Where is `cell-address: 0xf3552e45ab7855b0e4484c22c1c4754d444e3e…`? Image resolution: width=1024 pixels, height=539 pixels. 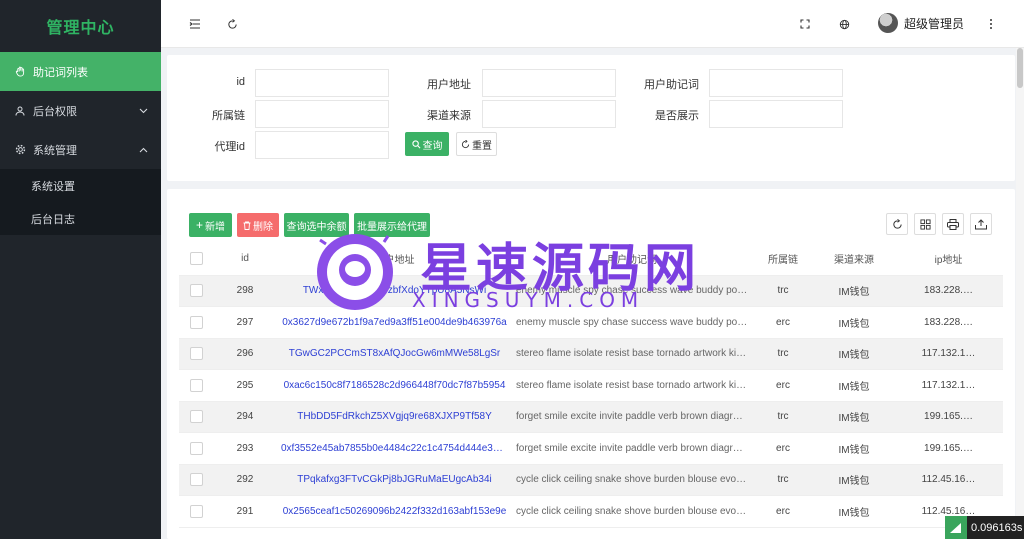
cell-address: 0xf3552e45ab7855b0e4484c22c1c4754d444e3e… is located at coordinates (394, 448).